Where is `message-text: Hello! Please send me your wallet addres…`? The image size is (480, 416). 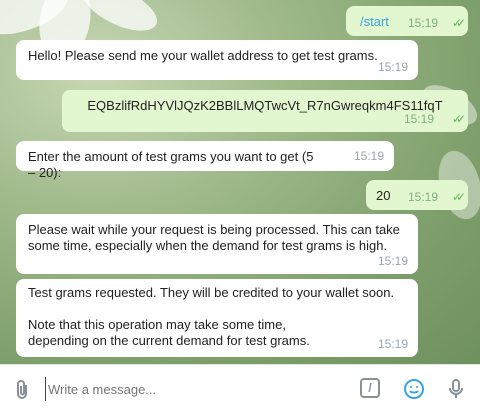 message-text: Hello! Please send me your wallet addres… is located at coordinates (203, 55).